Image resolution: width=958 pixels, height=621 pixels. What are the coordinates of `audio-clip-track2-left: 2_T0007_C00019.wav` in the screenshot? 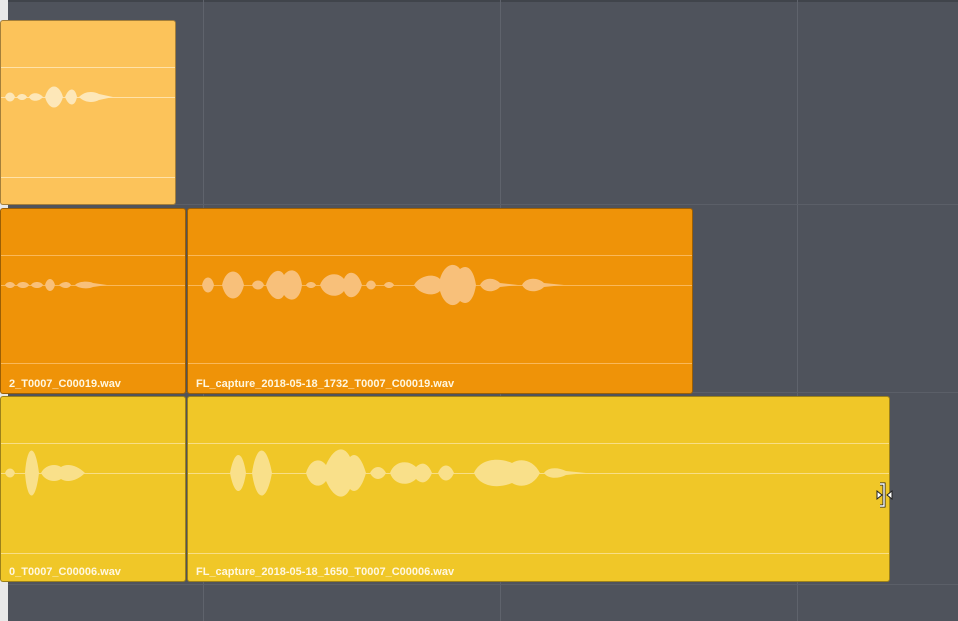 It's located at (93, 301).